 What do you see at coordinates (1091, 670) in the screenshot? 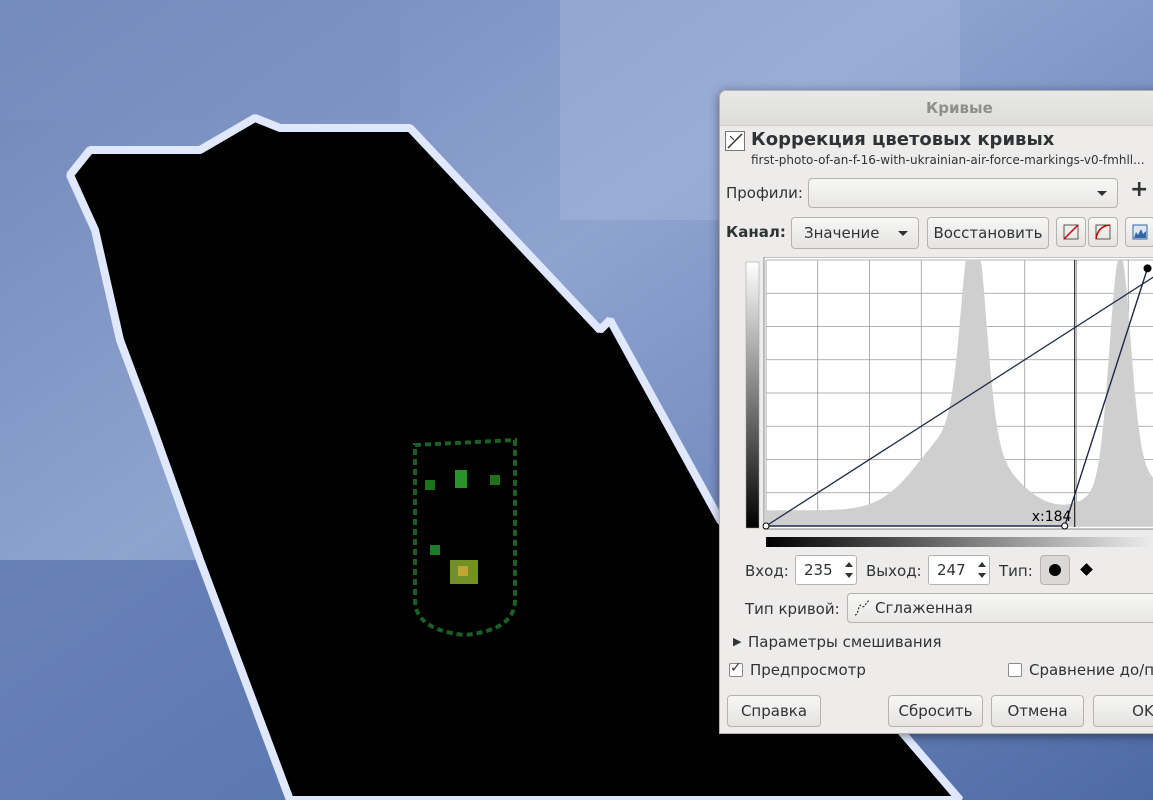
I see `split-view-label: Сравнение до/по` at bounding box center [1091, 670].